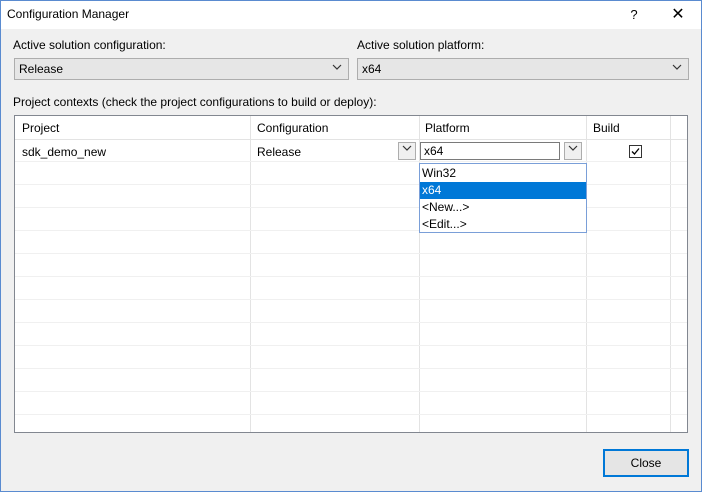  I want to click on help-button: ?, so click(634, 15).